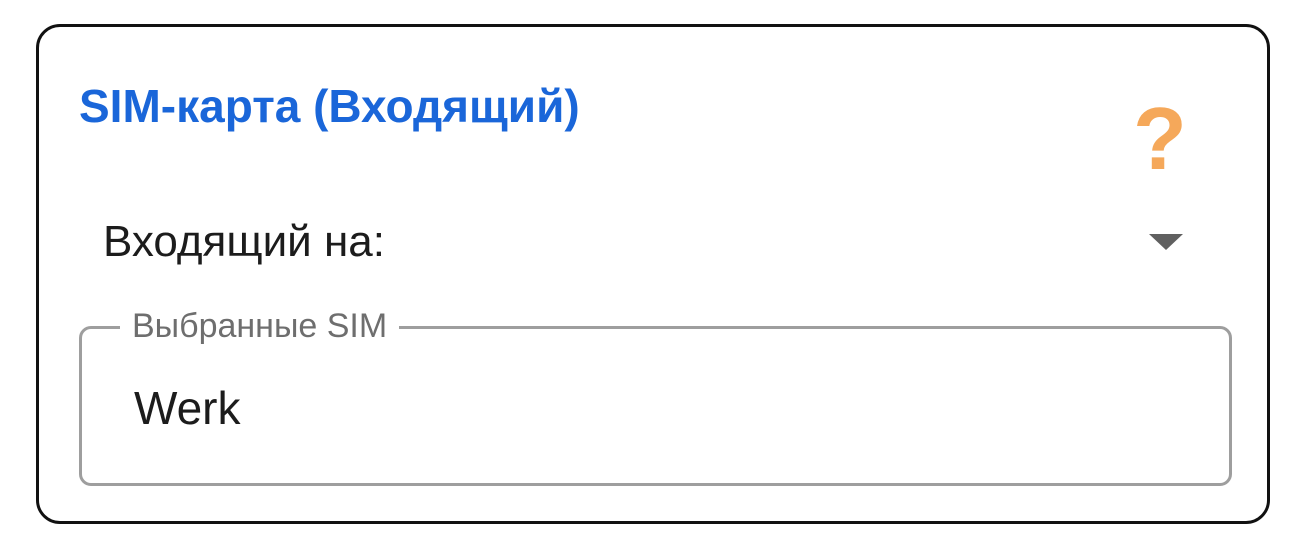 This screenshot has width=1298, height=550. I want to click on selected-sim-value: Werk, so click(187, 408).